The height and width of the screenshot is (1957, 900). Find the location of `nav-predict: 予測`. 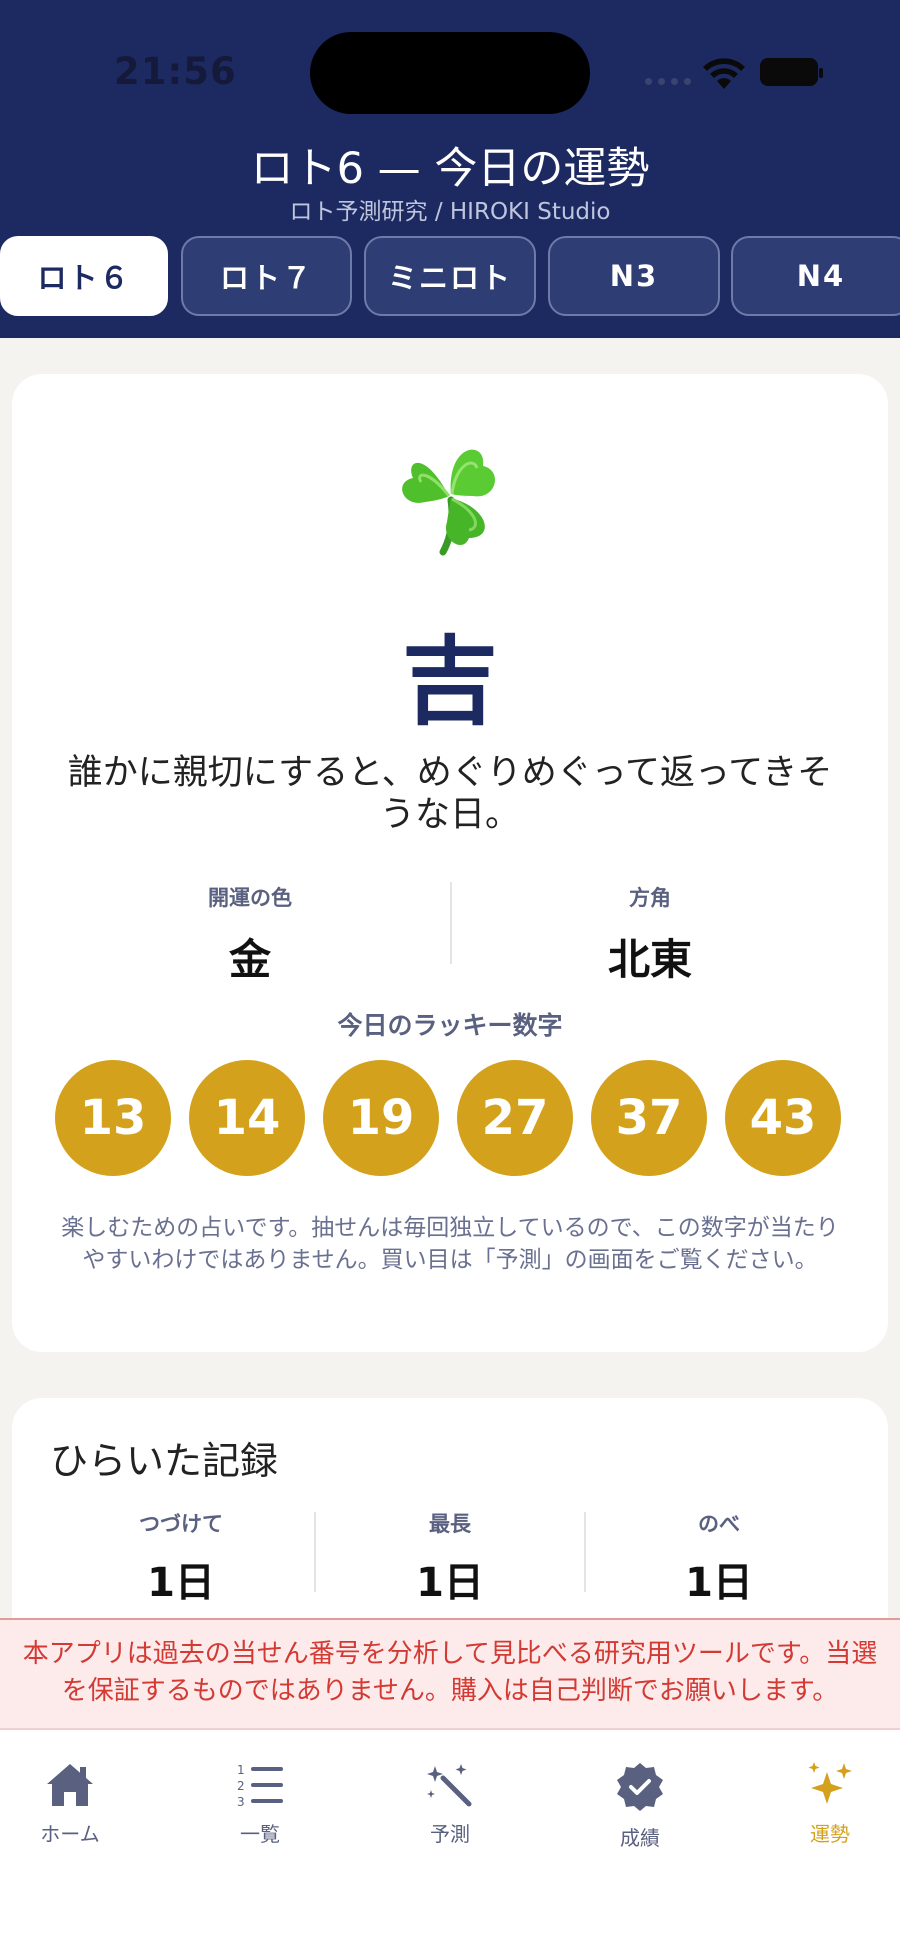

nav-predict: 予測 is located at coordinates (450, 1803).